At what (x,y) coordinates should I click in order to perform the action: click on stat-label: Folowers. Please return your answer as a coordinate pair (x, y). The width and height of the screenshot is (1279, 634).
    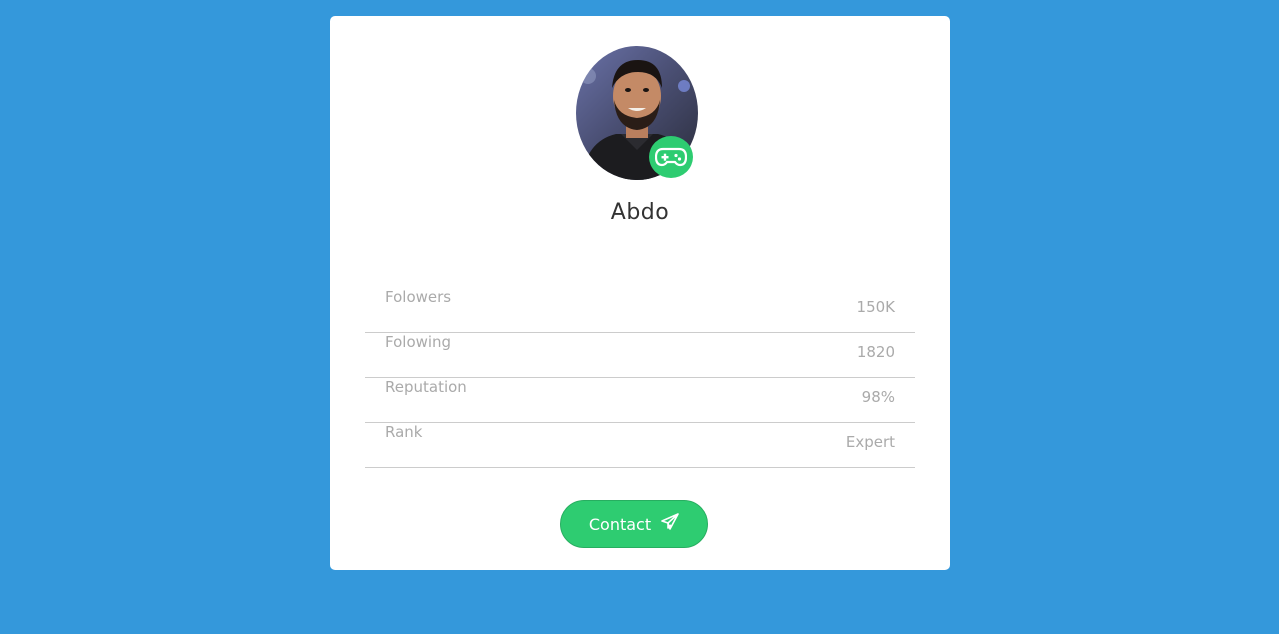
    Looking at the image, I should click on (418, 297).